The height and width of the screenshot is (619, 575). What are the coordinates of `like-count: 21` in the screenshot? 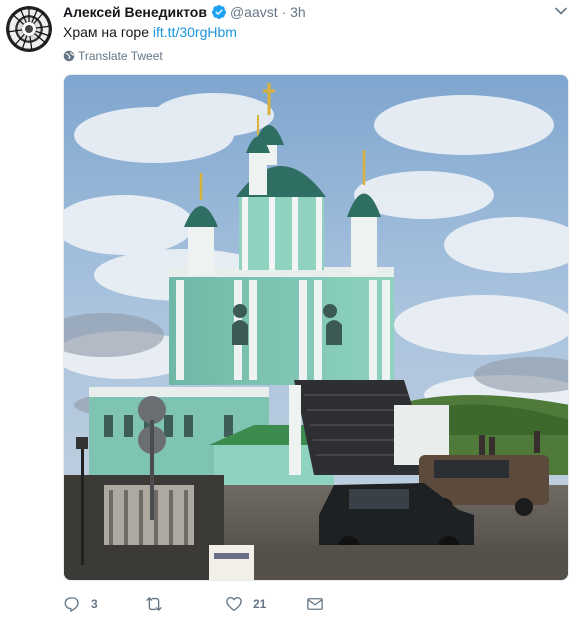 It's located at (260, 604).